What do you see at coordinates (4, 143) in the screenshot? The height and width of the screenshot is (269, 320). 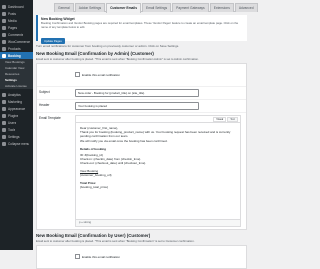 I see `collapse-icon` at bounding box center [4, 143].